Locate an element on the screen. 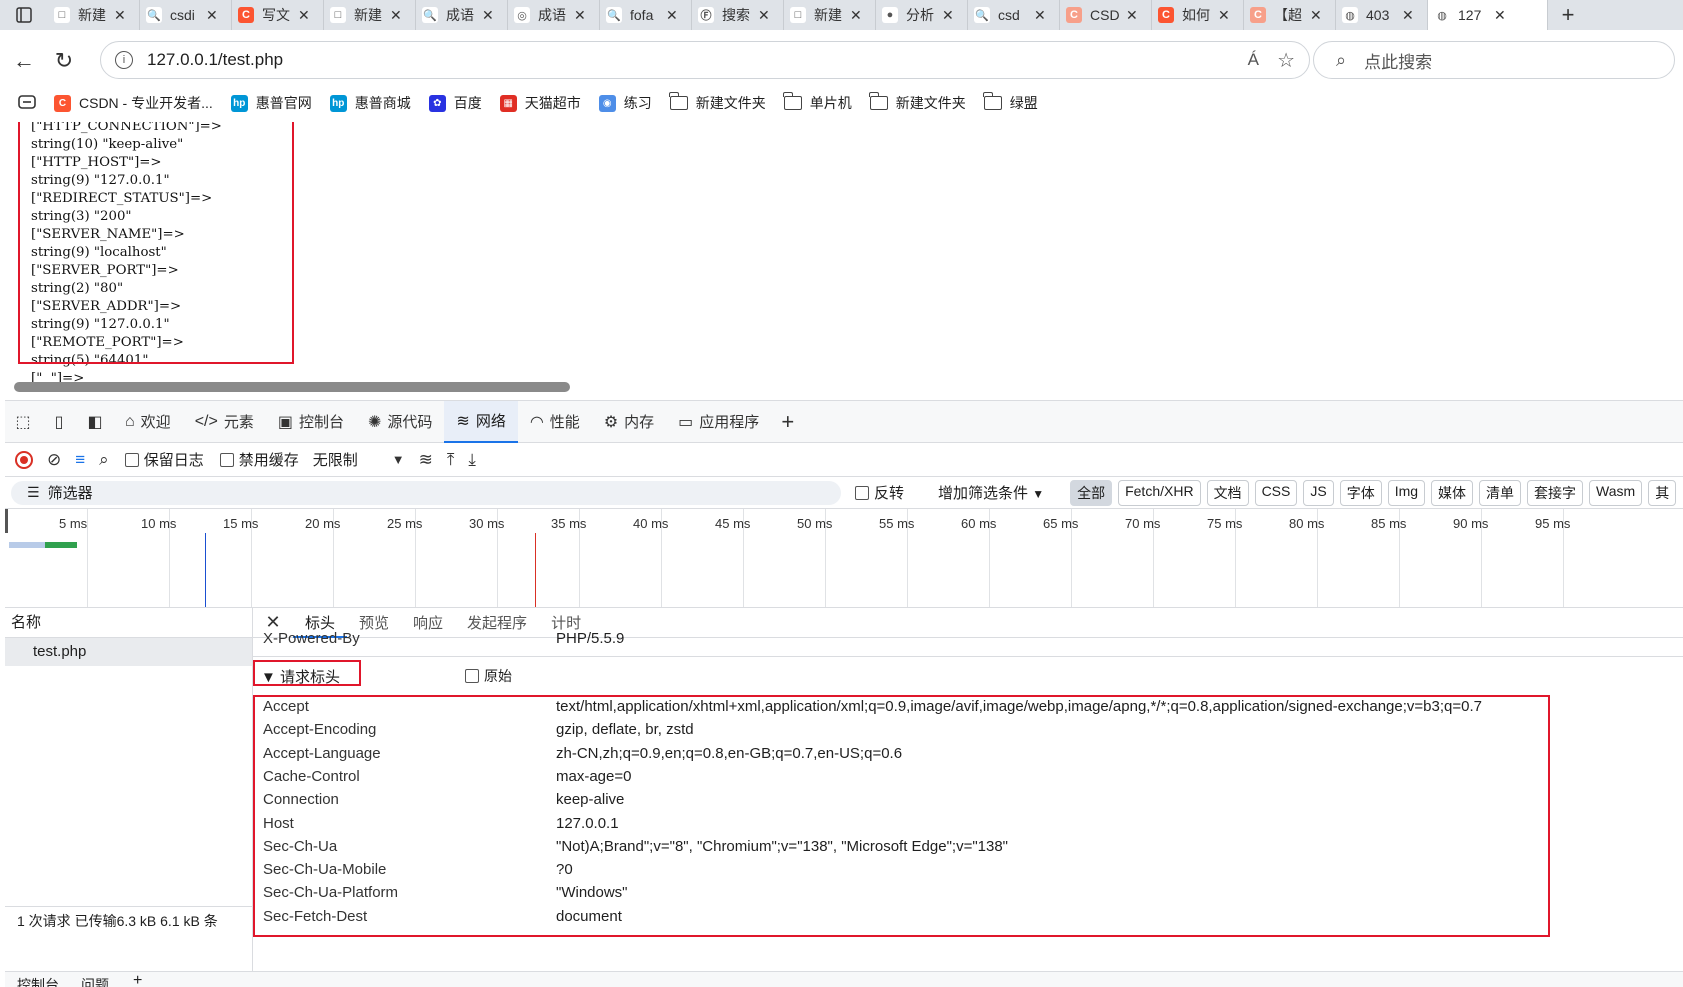 This screenshot has width=1683, height=987. filter-chip: CSS is located at coordinates (1276, 492).